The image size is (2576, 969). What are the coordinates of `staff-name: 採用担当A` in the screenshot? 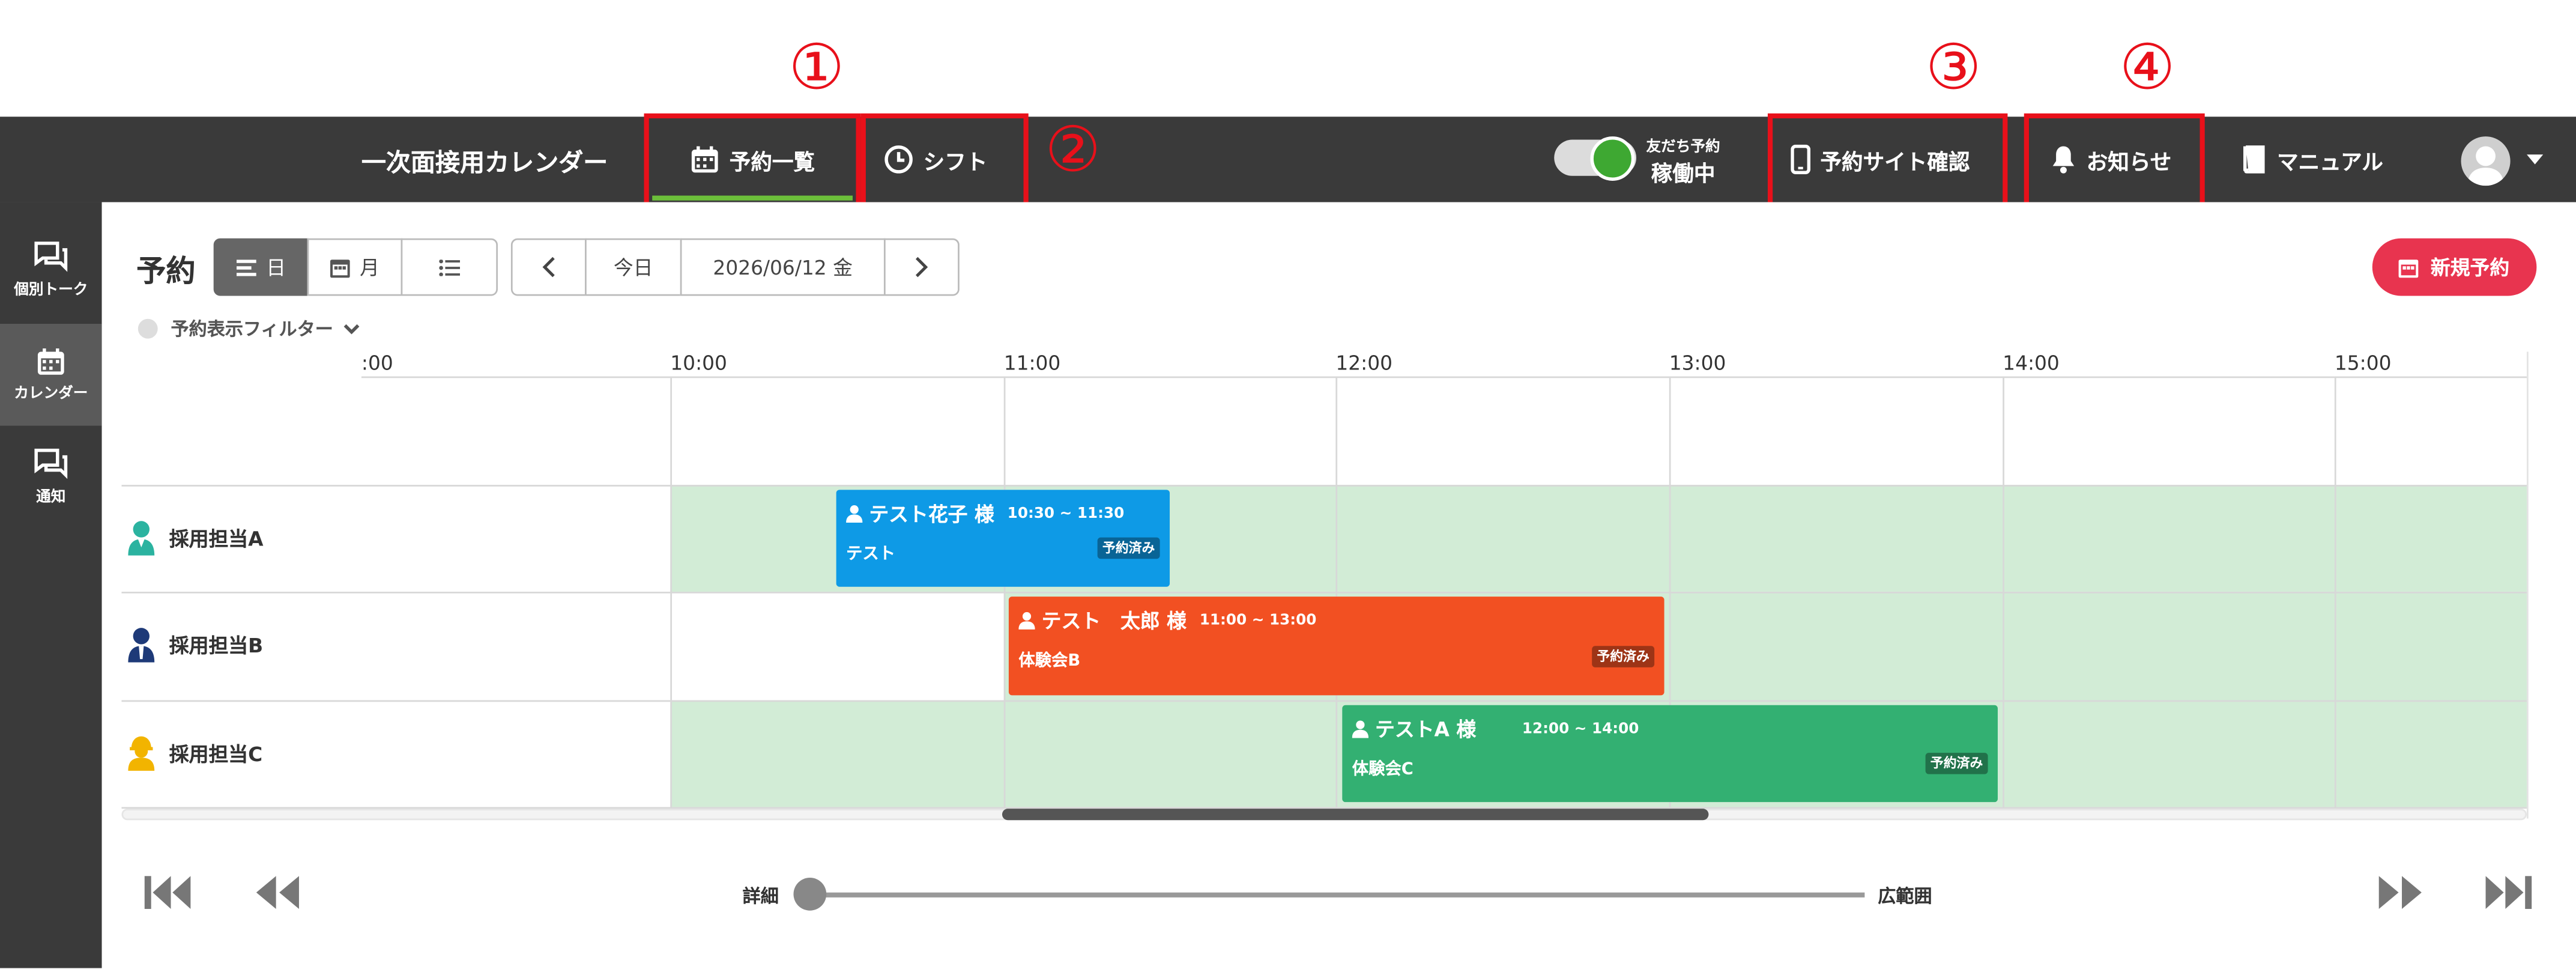 It's located at (216, 538).